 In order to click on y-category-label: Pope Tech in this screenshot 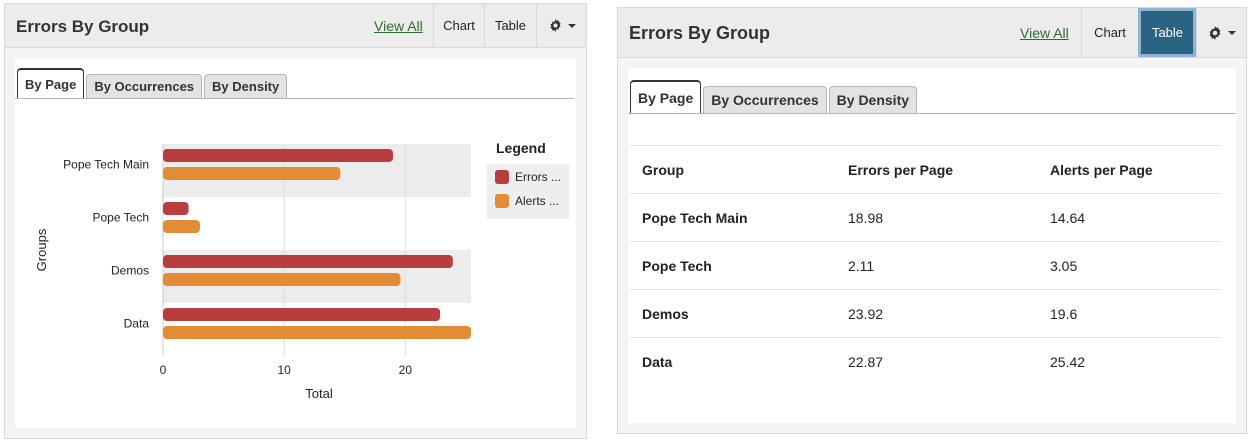, I will do `click(121, 218)`.